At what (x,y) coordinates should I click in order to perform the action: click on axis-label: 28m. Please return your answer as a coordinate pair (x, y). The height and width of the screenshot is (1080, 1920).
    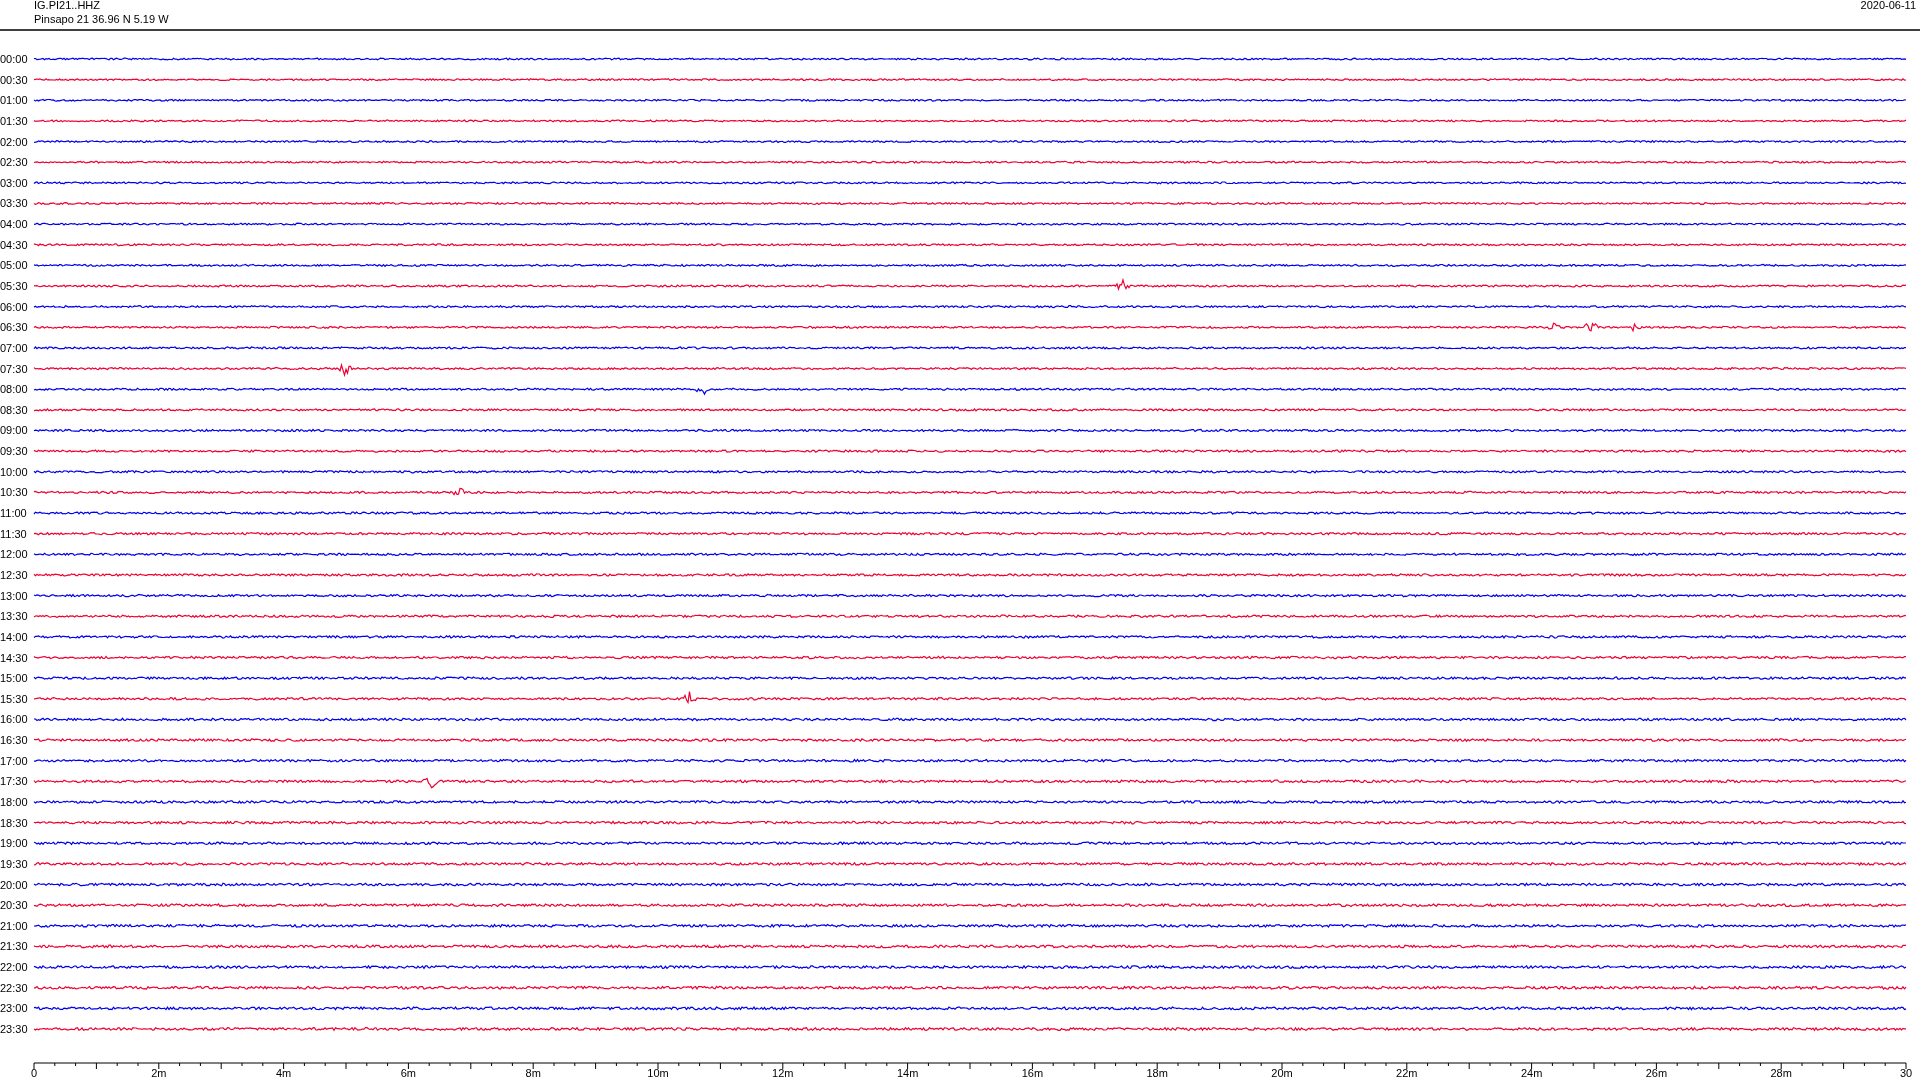
    Looking at the image, I should click on (1781, 1073).